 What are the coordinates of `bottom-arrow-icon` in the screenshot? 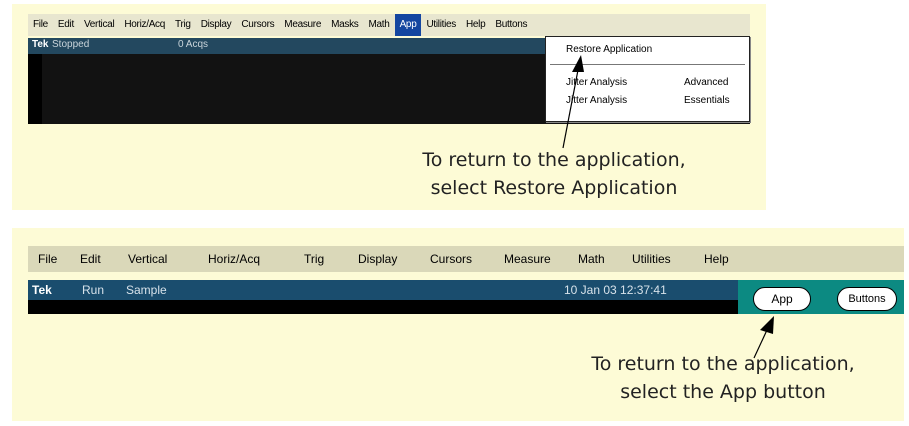 It's located at (763, 337).